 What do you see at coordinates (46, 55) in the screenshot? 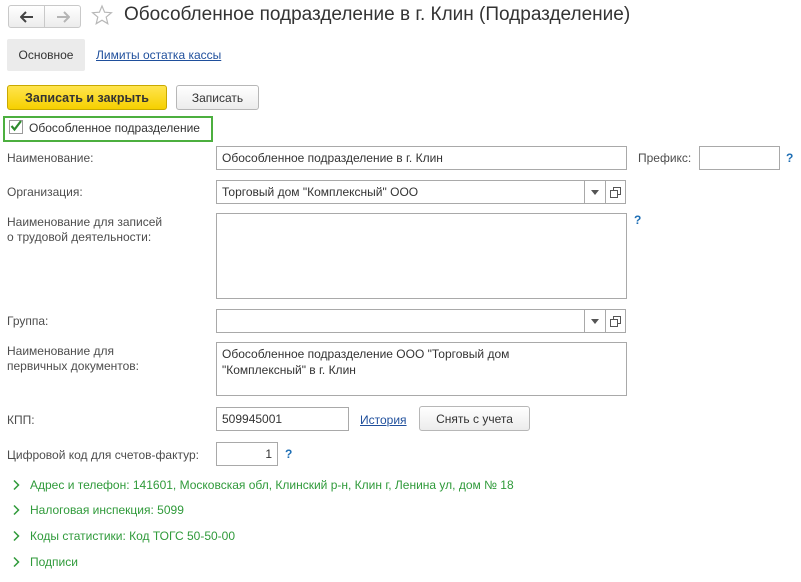
I see `tab-main: Основное` at bounding box center [46, 55].